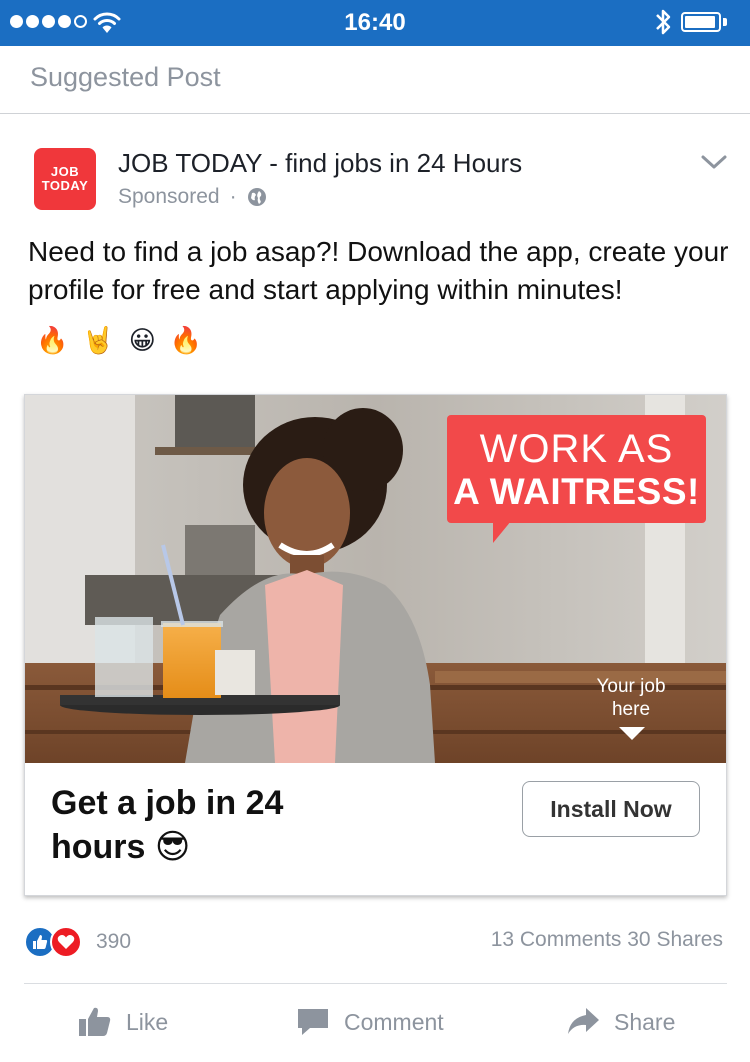  Describe the element at coordinates (583, 1021) in the screenshot. I see `share-icon` at that location.